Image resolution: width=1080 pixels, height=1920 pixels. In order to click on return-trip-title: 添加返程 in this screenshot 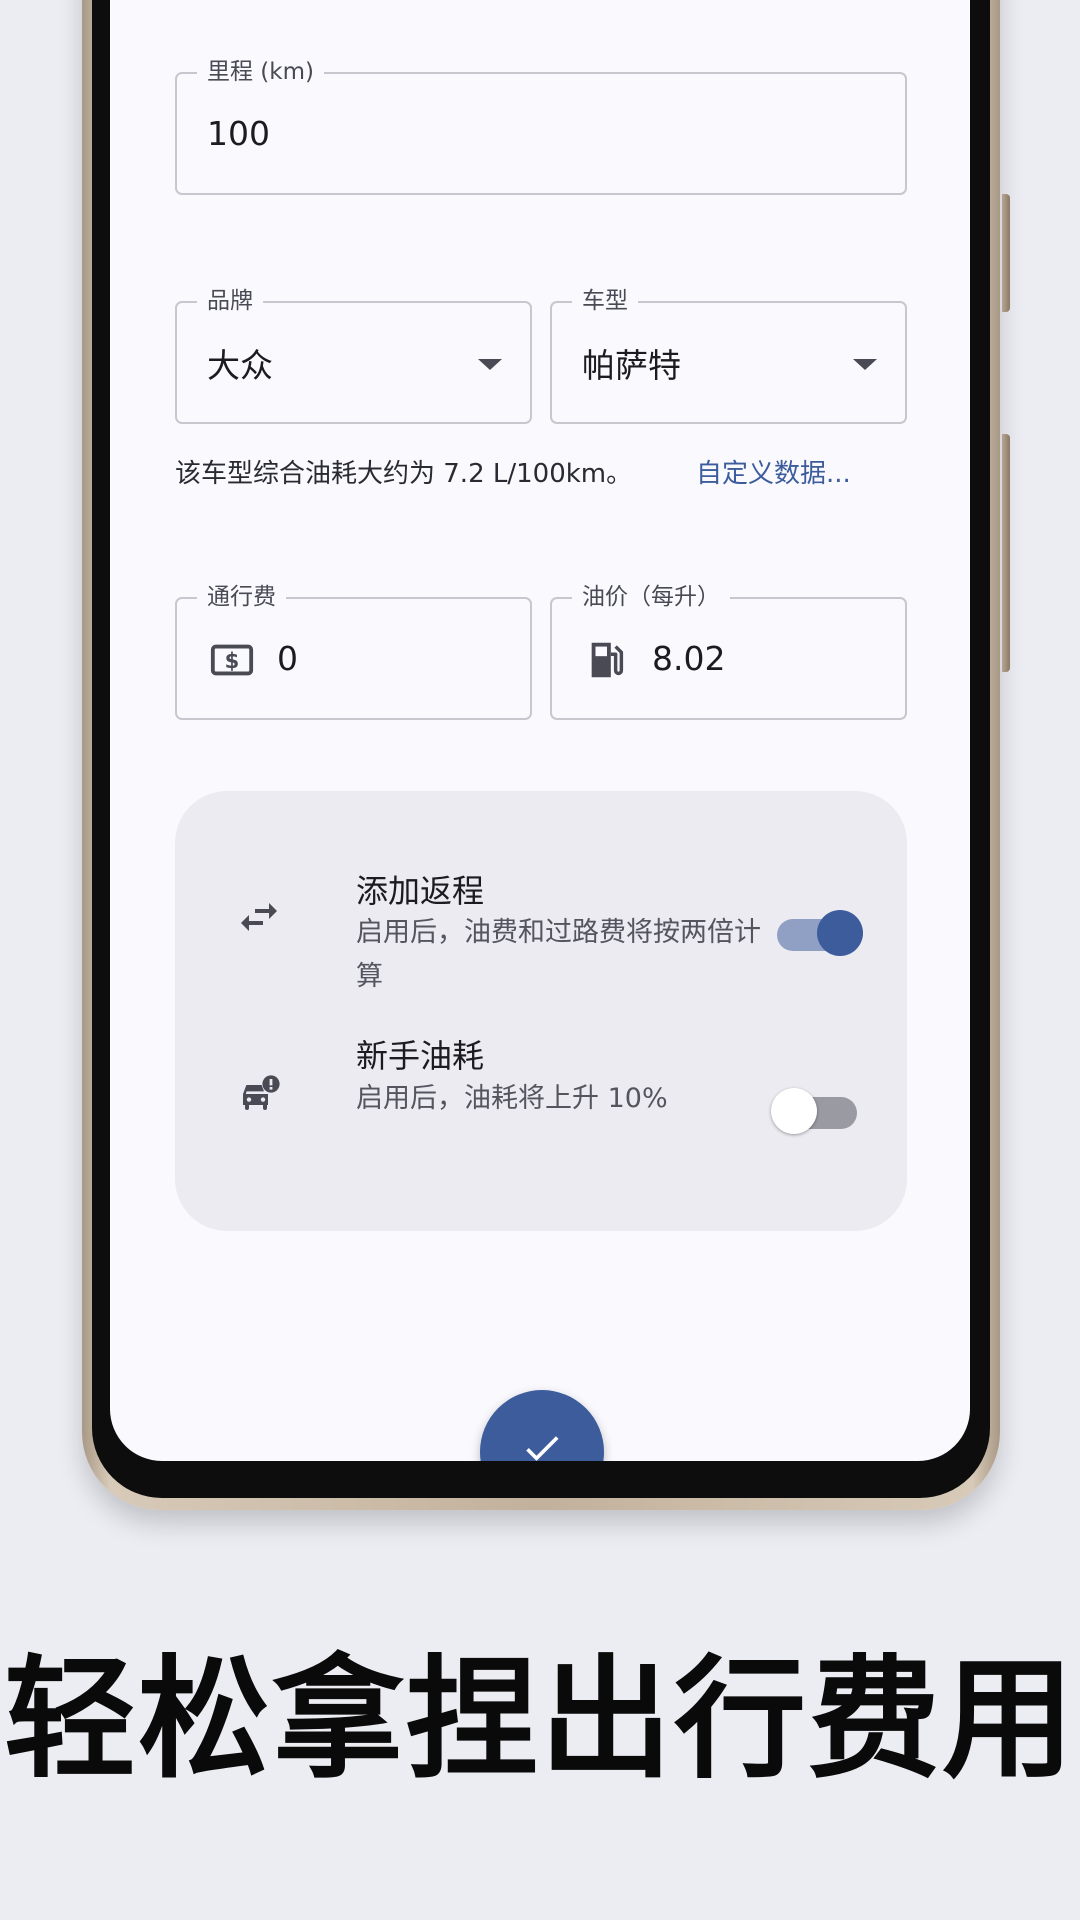, I will do `click(420, 891)`.